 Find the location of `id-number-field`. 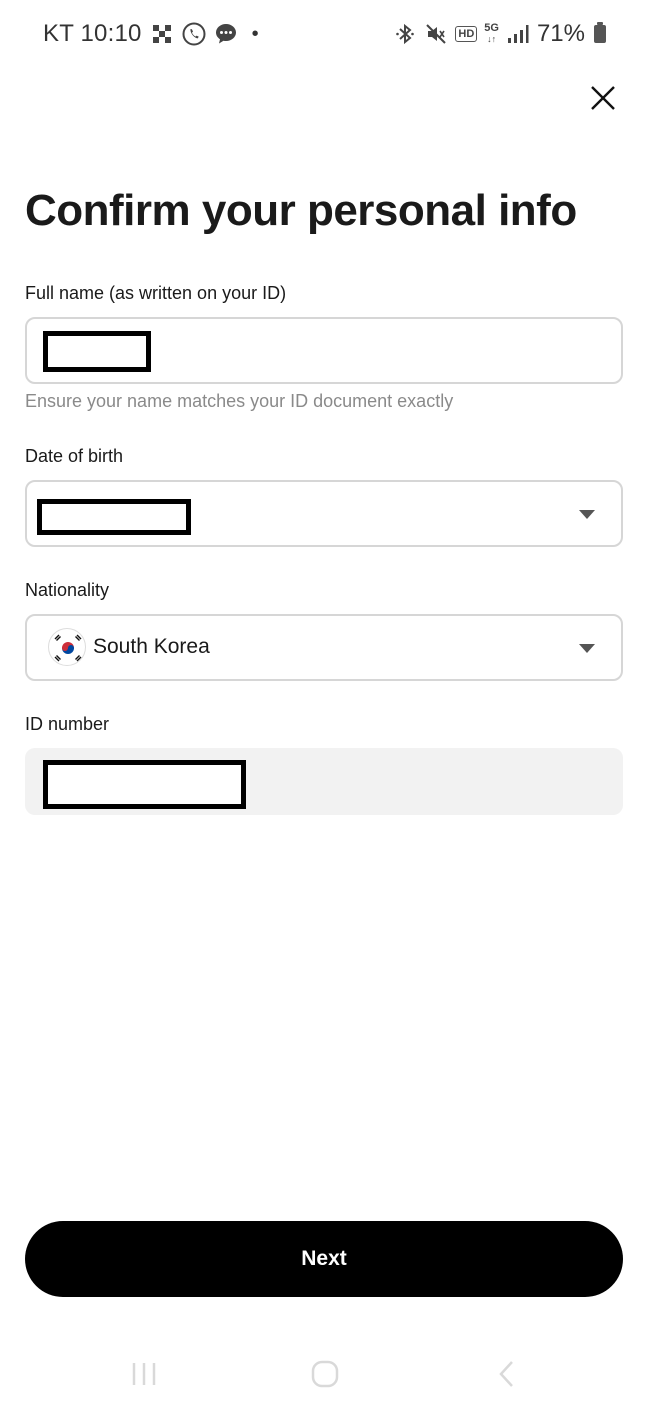

id-number-field is located at coordinates (324, 781).